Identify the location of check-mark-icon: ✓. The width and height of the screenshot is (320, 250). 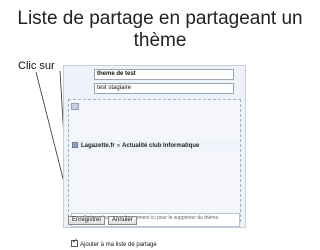
(75, 241).